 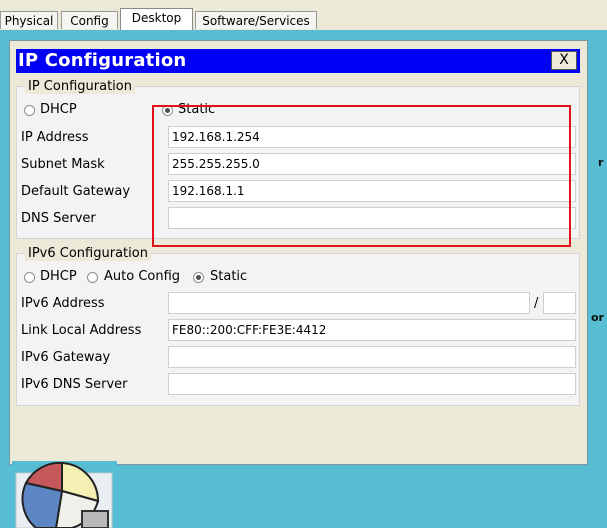 What do you see at coordinates (197, 109) in the screenshot?
I see `ipv4-static-label: Static` at bounding box center [197, 109].